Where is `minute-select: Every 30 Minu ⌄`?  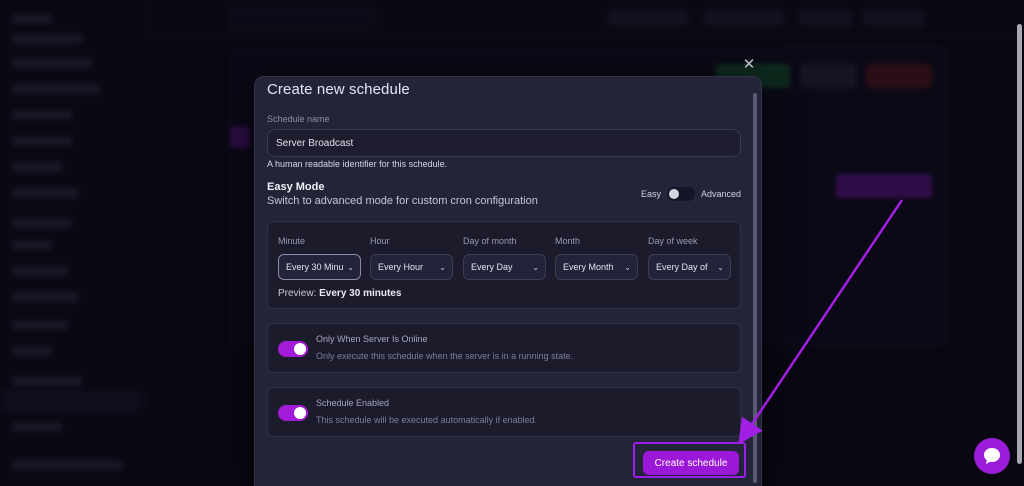
minute-select: Every 30 Minu ⌄ is located at coordinates (319, 267).